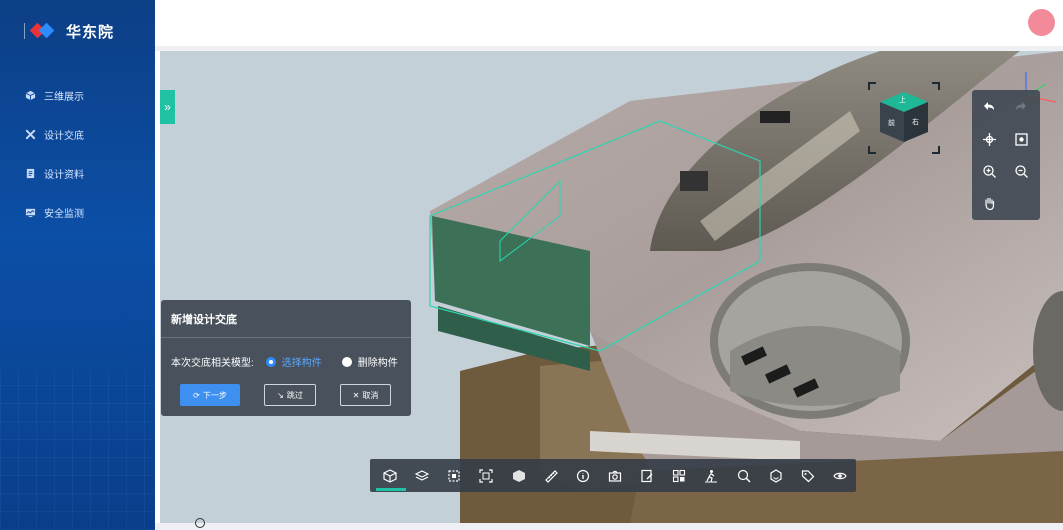 The height and width of the screenshot is (530, 1063). I want to click on logo-icon, so click(40, 31).